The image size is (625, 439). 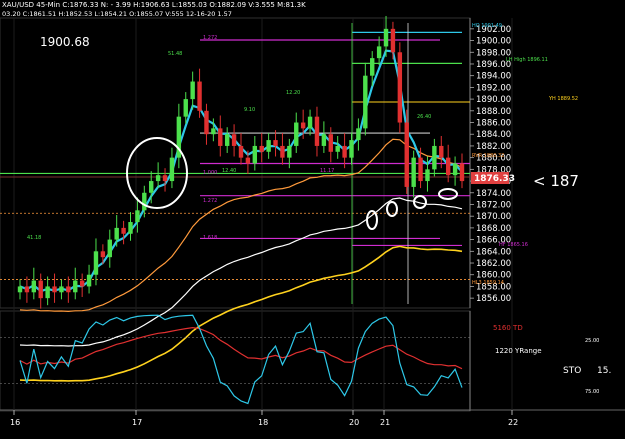 What do you see at coordinates (65, 42) in the screenshot?
I see `big-price-label: 1900.68` at bounding box center [65, 42].